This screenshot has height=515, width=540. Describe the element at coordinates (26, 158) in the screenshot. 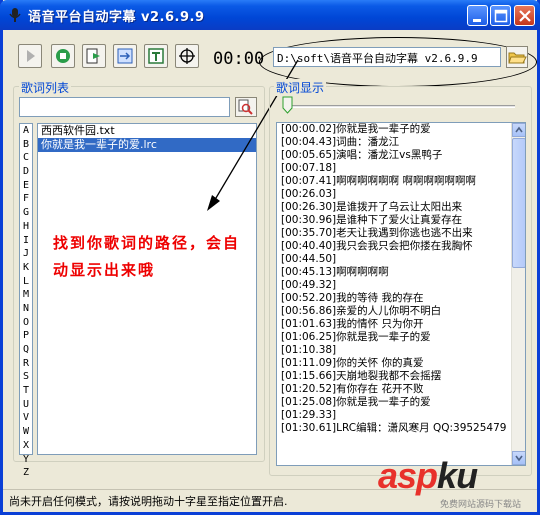

I see `alphabet-letter: C` at that location.